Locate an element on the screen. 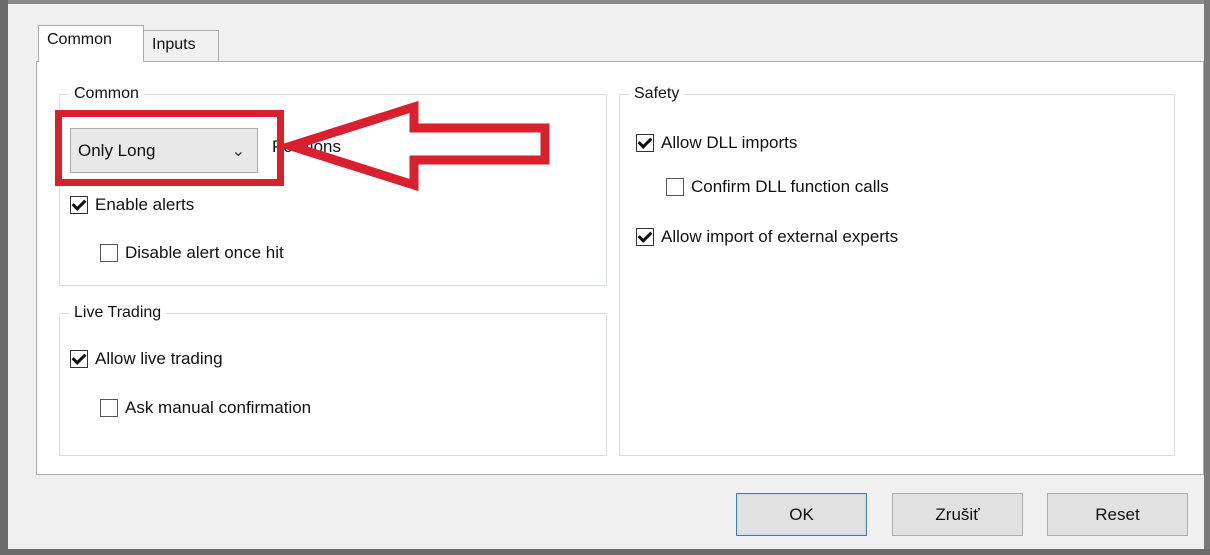  ok-button: OK is located at coordinates (801, 514).